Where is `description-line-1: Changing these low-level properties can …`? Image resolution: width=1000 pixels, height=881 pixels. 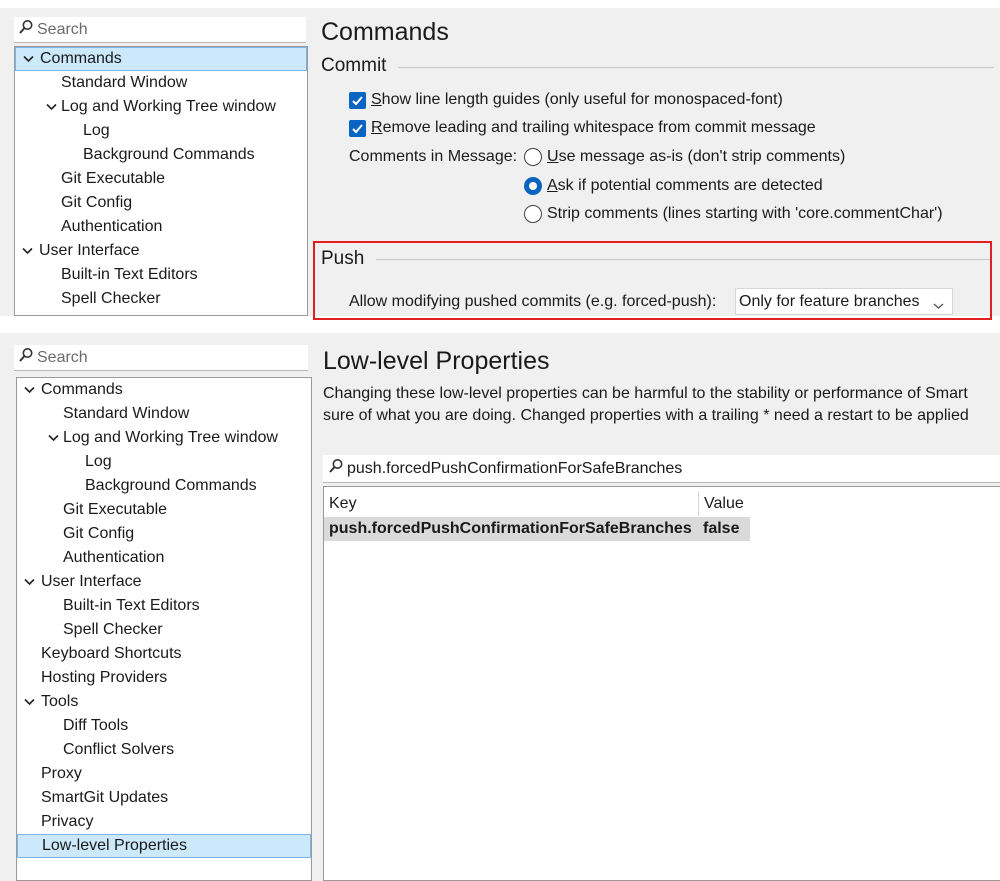 description-line-1: Changing these low-level properties can … is located at coordinates (645, 393).